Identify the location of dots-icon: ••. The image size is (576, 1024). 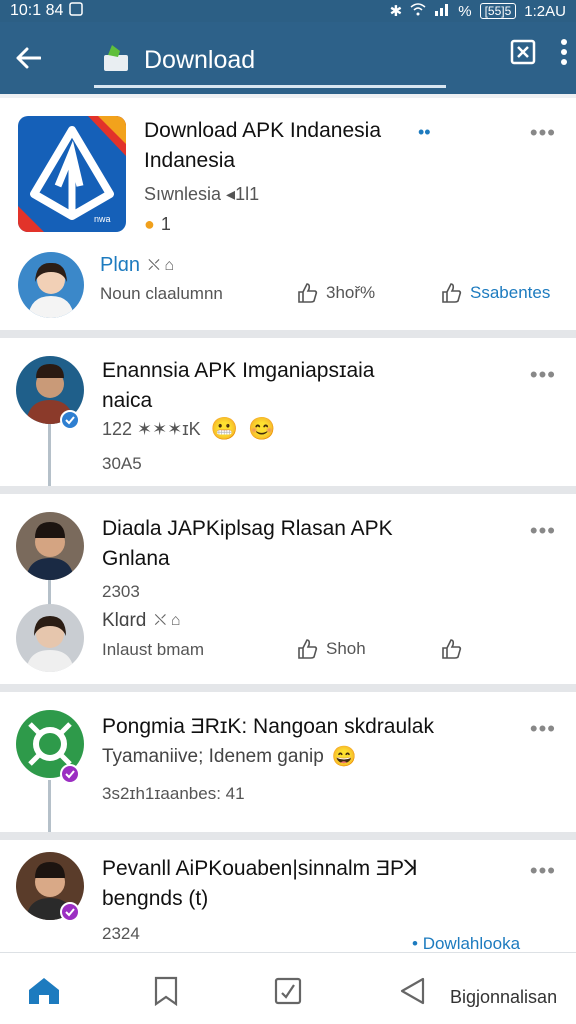
(424, 132).